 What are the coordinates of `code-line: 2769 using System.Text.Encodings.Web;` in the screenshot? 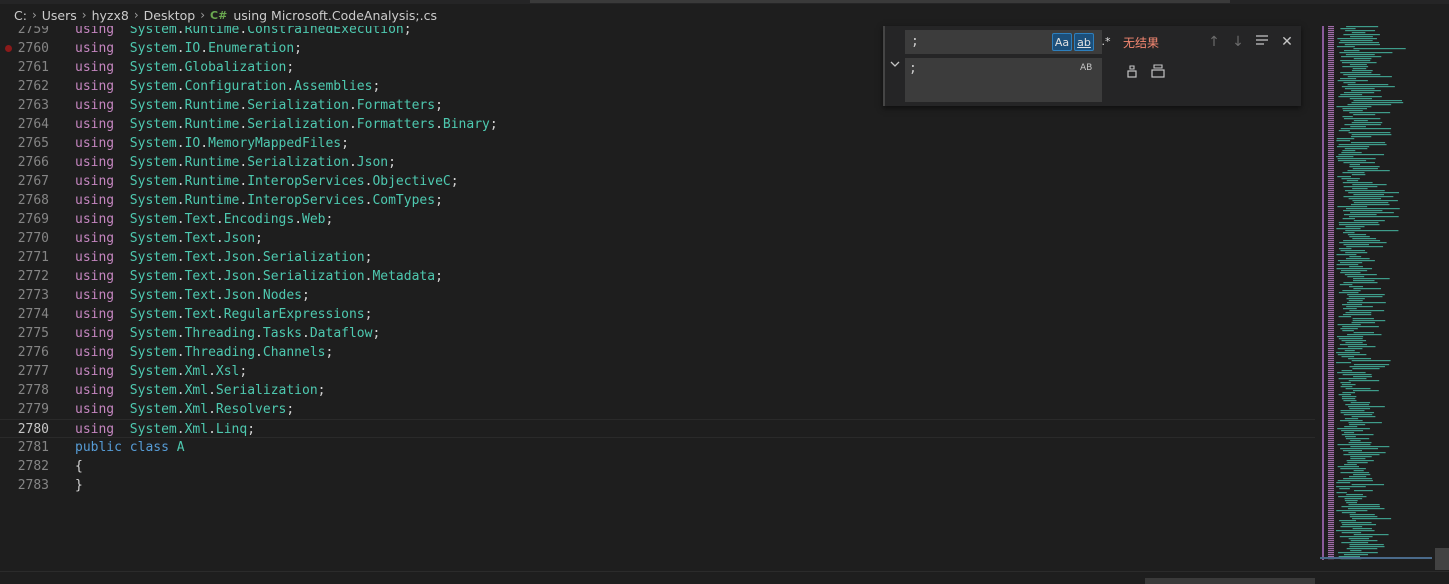 It's located at (660, 219).